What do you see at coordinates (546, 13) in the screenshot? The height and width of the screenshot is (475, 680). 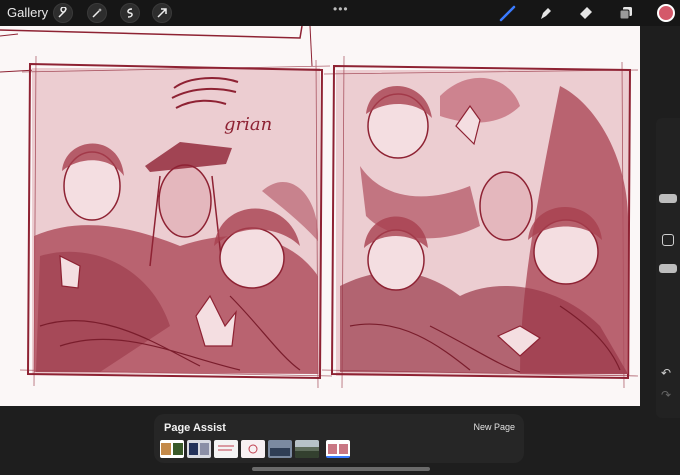 I see `smudge-icon` at bounding box center [546, 13].